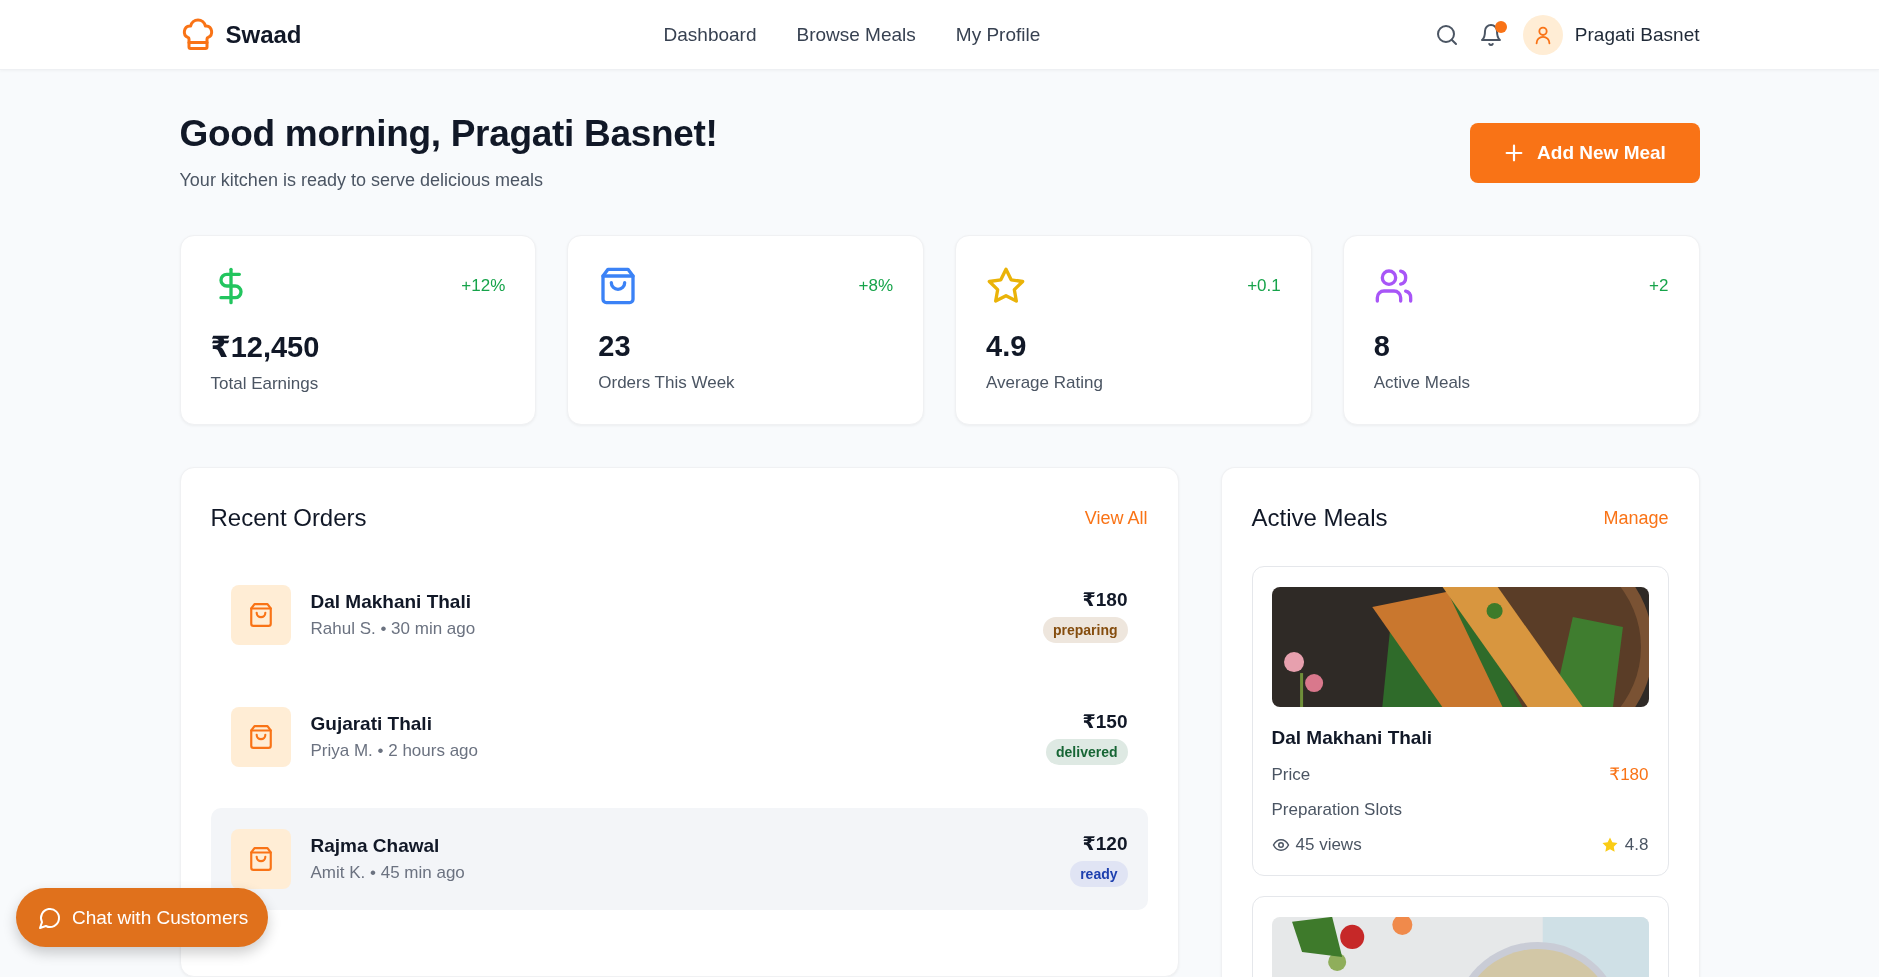 The width and height of the screenshot is (1879, 977). What do you see at coordinates (875, 286) in the screenshot?
I see `change-value: +8%` at bounding box center [875, 286].